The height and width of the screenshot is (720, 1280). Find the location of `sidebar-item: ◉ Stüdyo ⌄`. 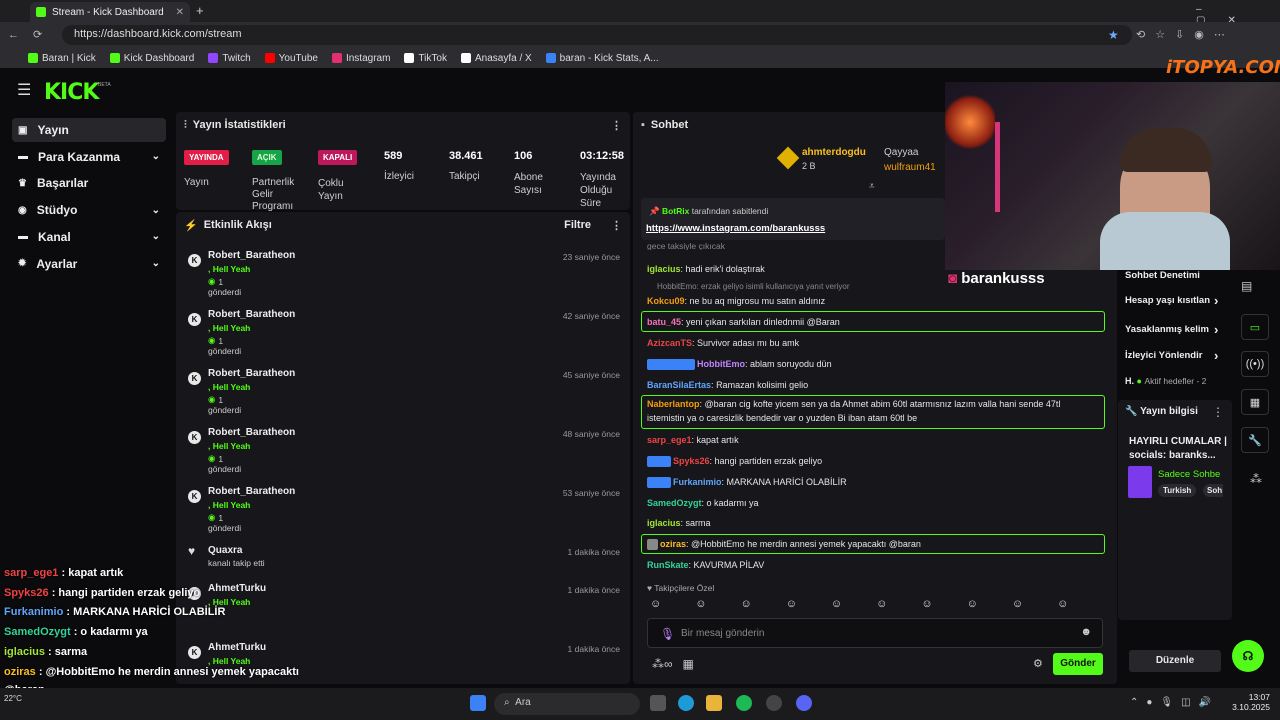

sidebar-item: ◉ Stüdyo ⌄ is located at coordinates (89, 210).